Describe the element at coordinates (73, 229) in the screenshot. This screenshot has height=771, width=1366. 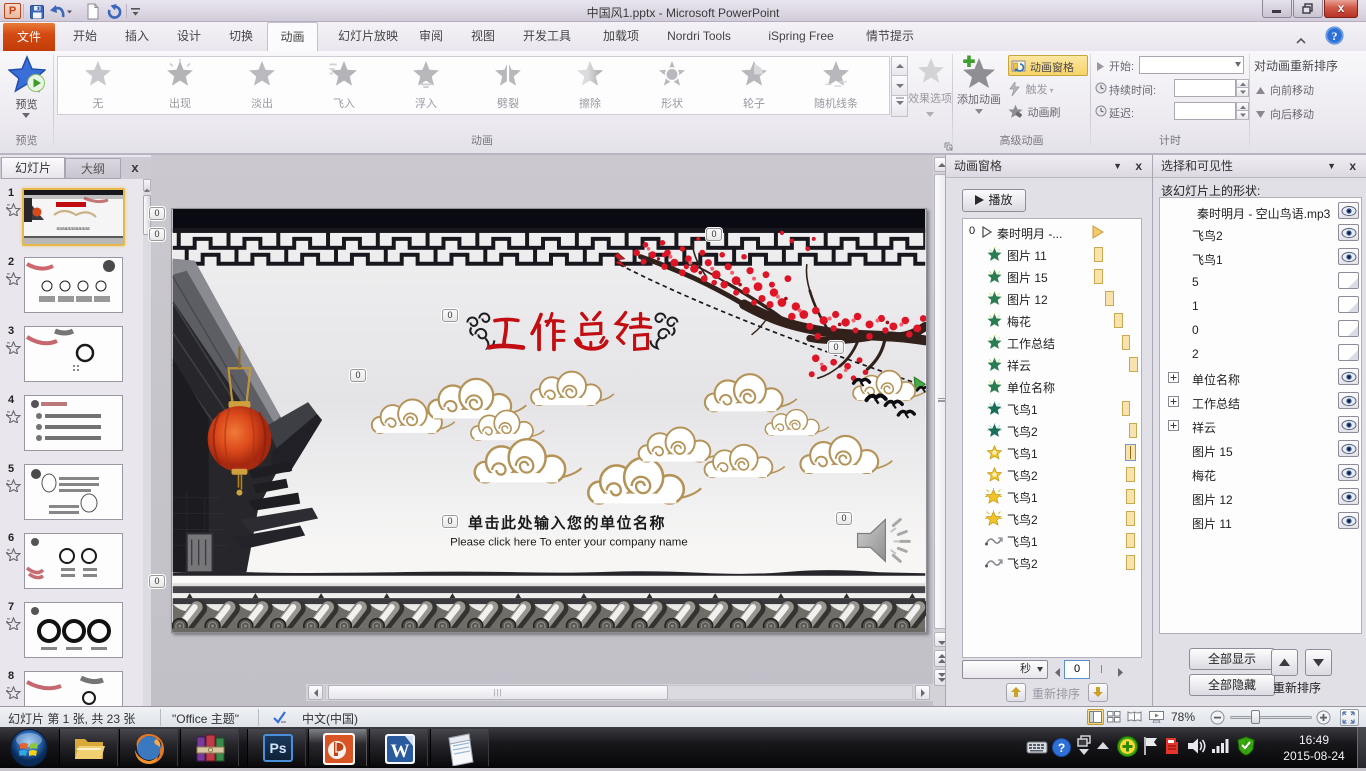
I see `svg-text: aaaaaaaaaaaa` at that location.